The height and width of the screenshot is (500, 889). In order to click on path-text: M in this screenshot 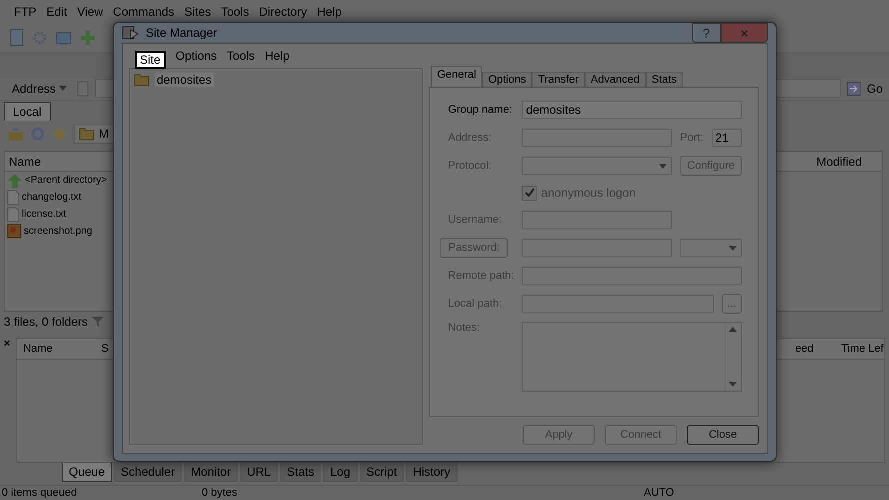, I will do `click(104, 134)`.